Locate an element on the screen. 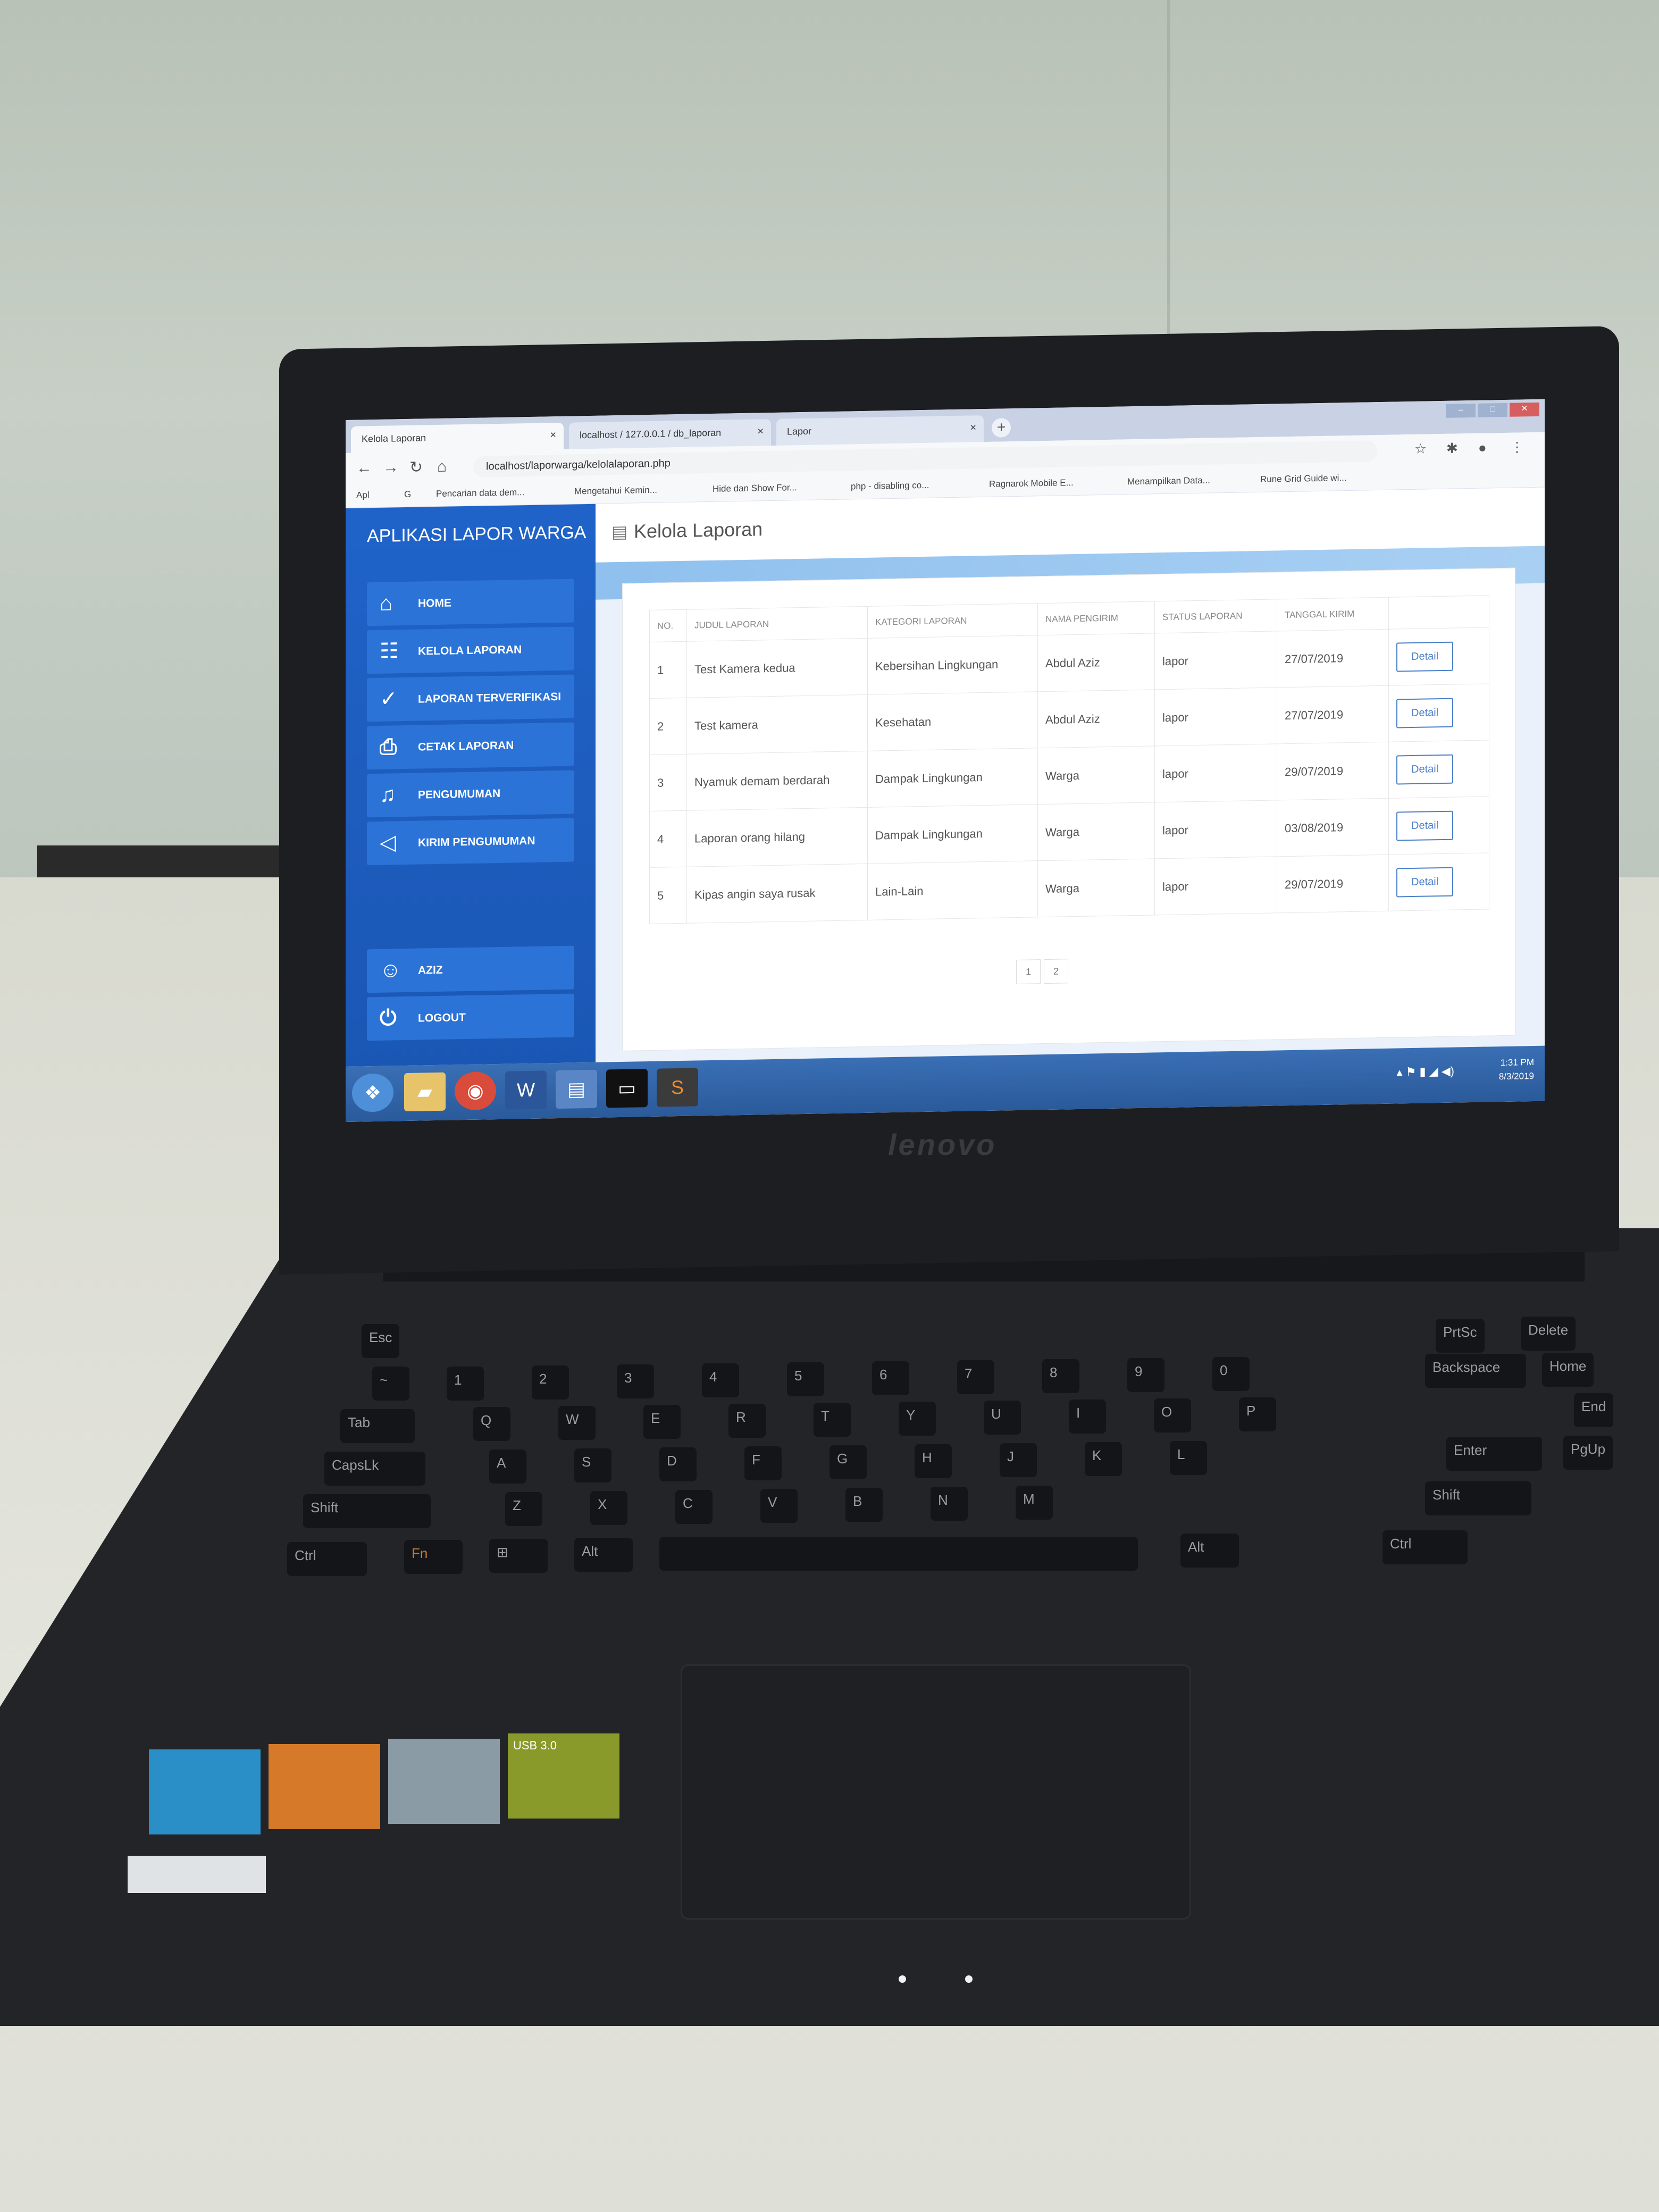 The image size is (1659, 2212). app-title: APLIKASI LAPOR WARGA is located at coordinates (476, 534).